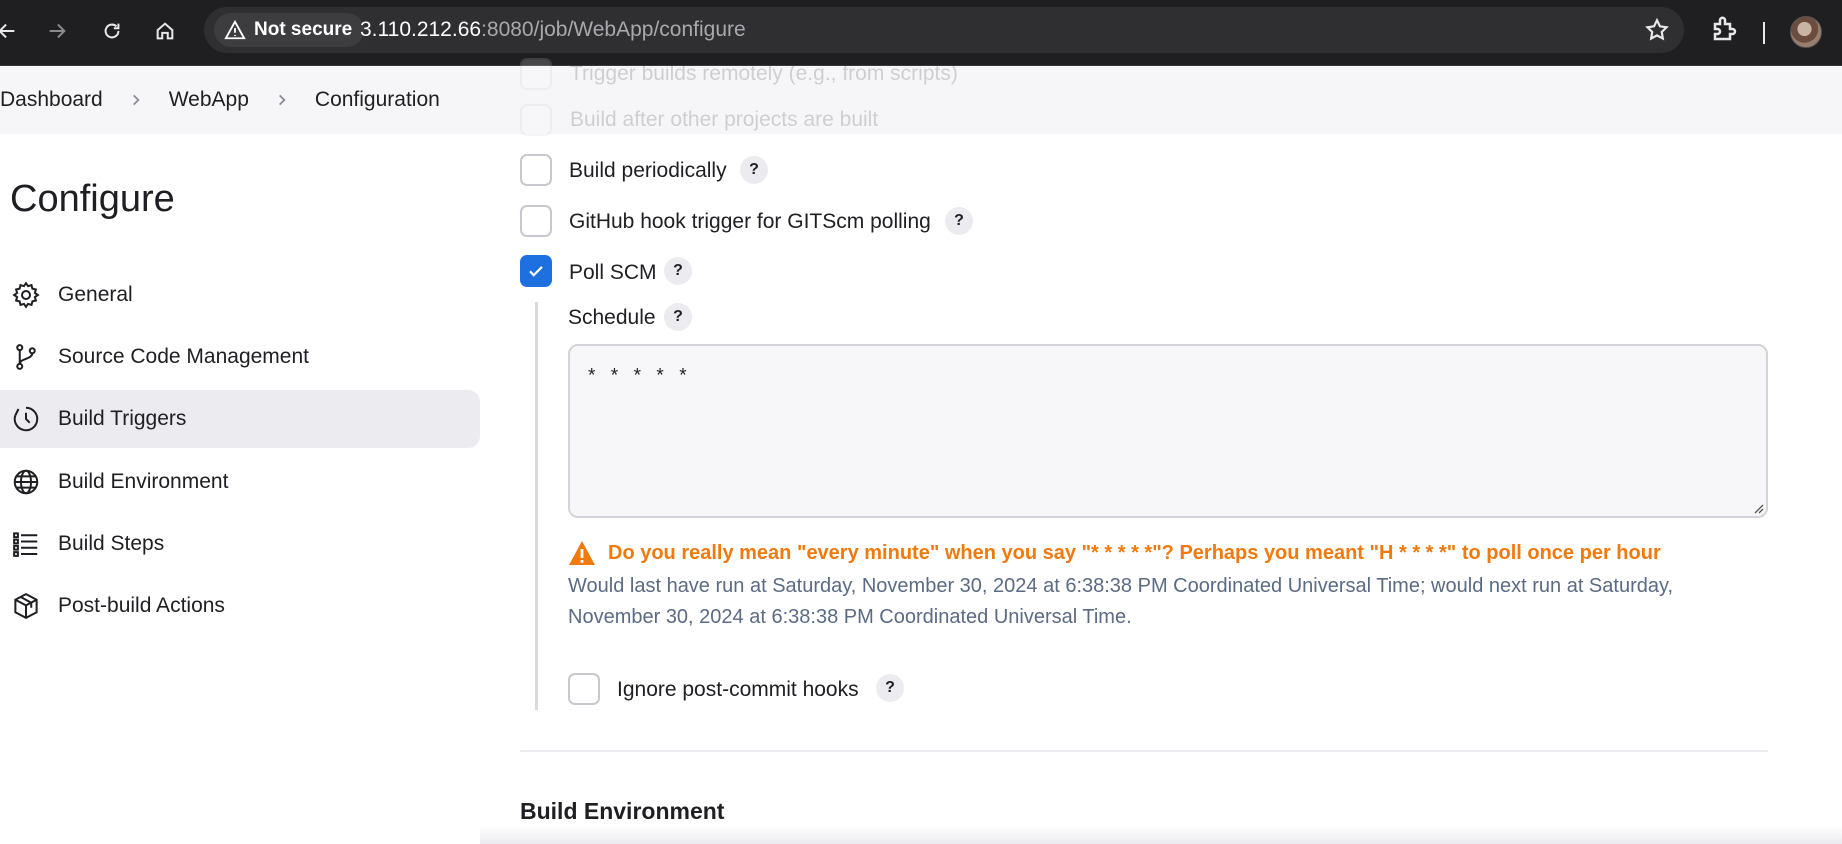 This screenshot has width=1842, height=844. Describe the element at coordinates (240, 295) in the screenshot. I see `sidebar-item-general: General` at that location.